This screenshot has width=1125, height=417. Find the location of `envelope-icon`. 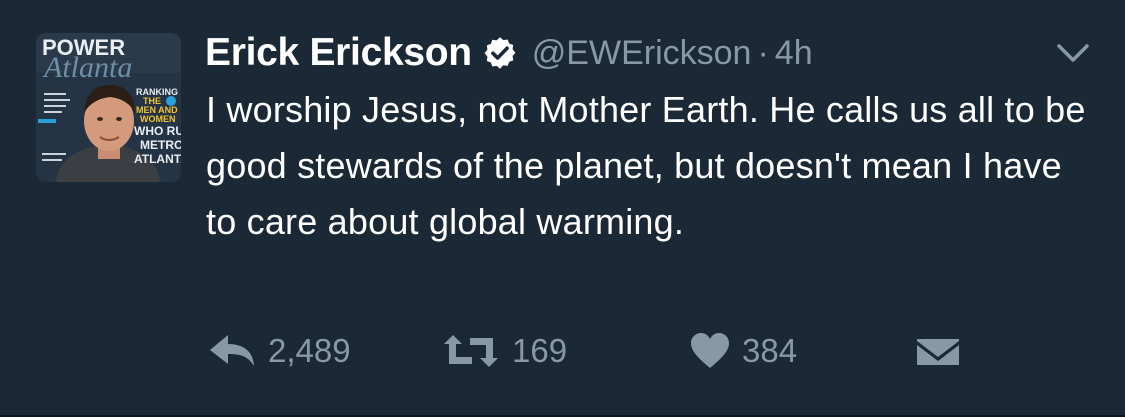

envelope-icon is located at coordinates (938, 351).